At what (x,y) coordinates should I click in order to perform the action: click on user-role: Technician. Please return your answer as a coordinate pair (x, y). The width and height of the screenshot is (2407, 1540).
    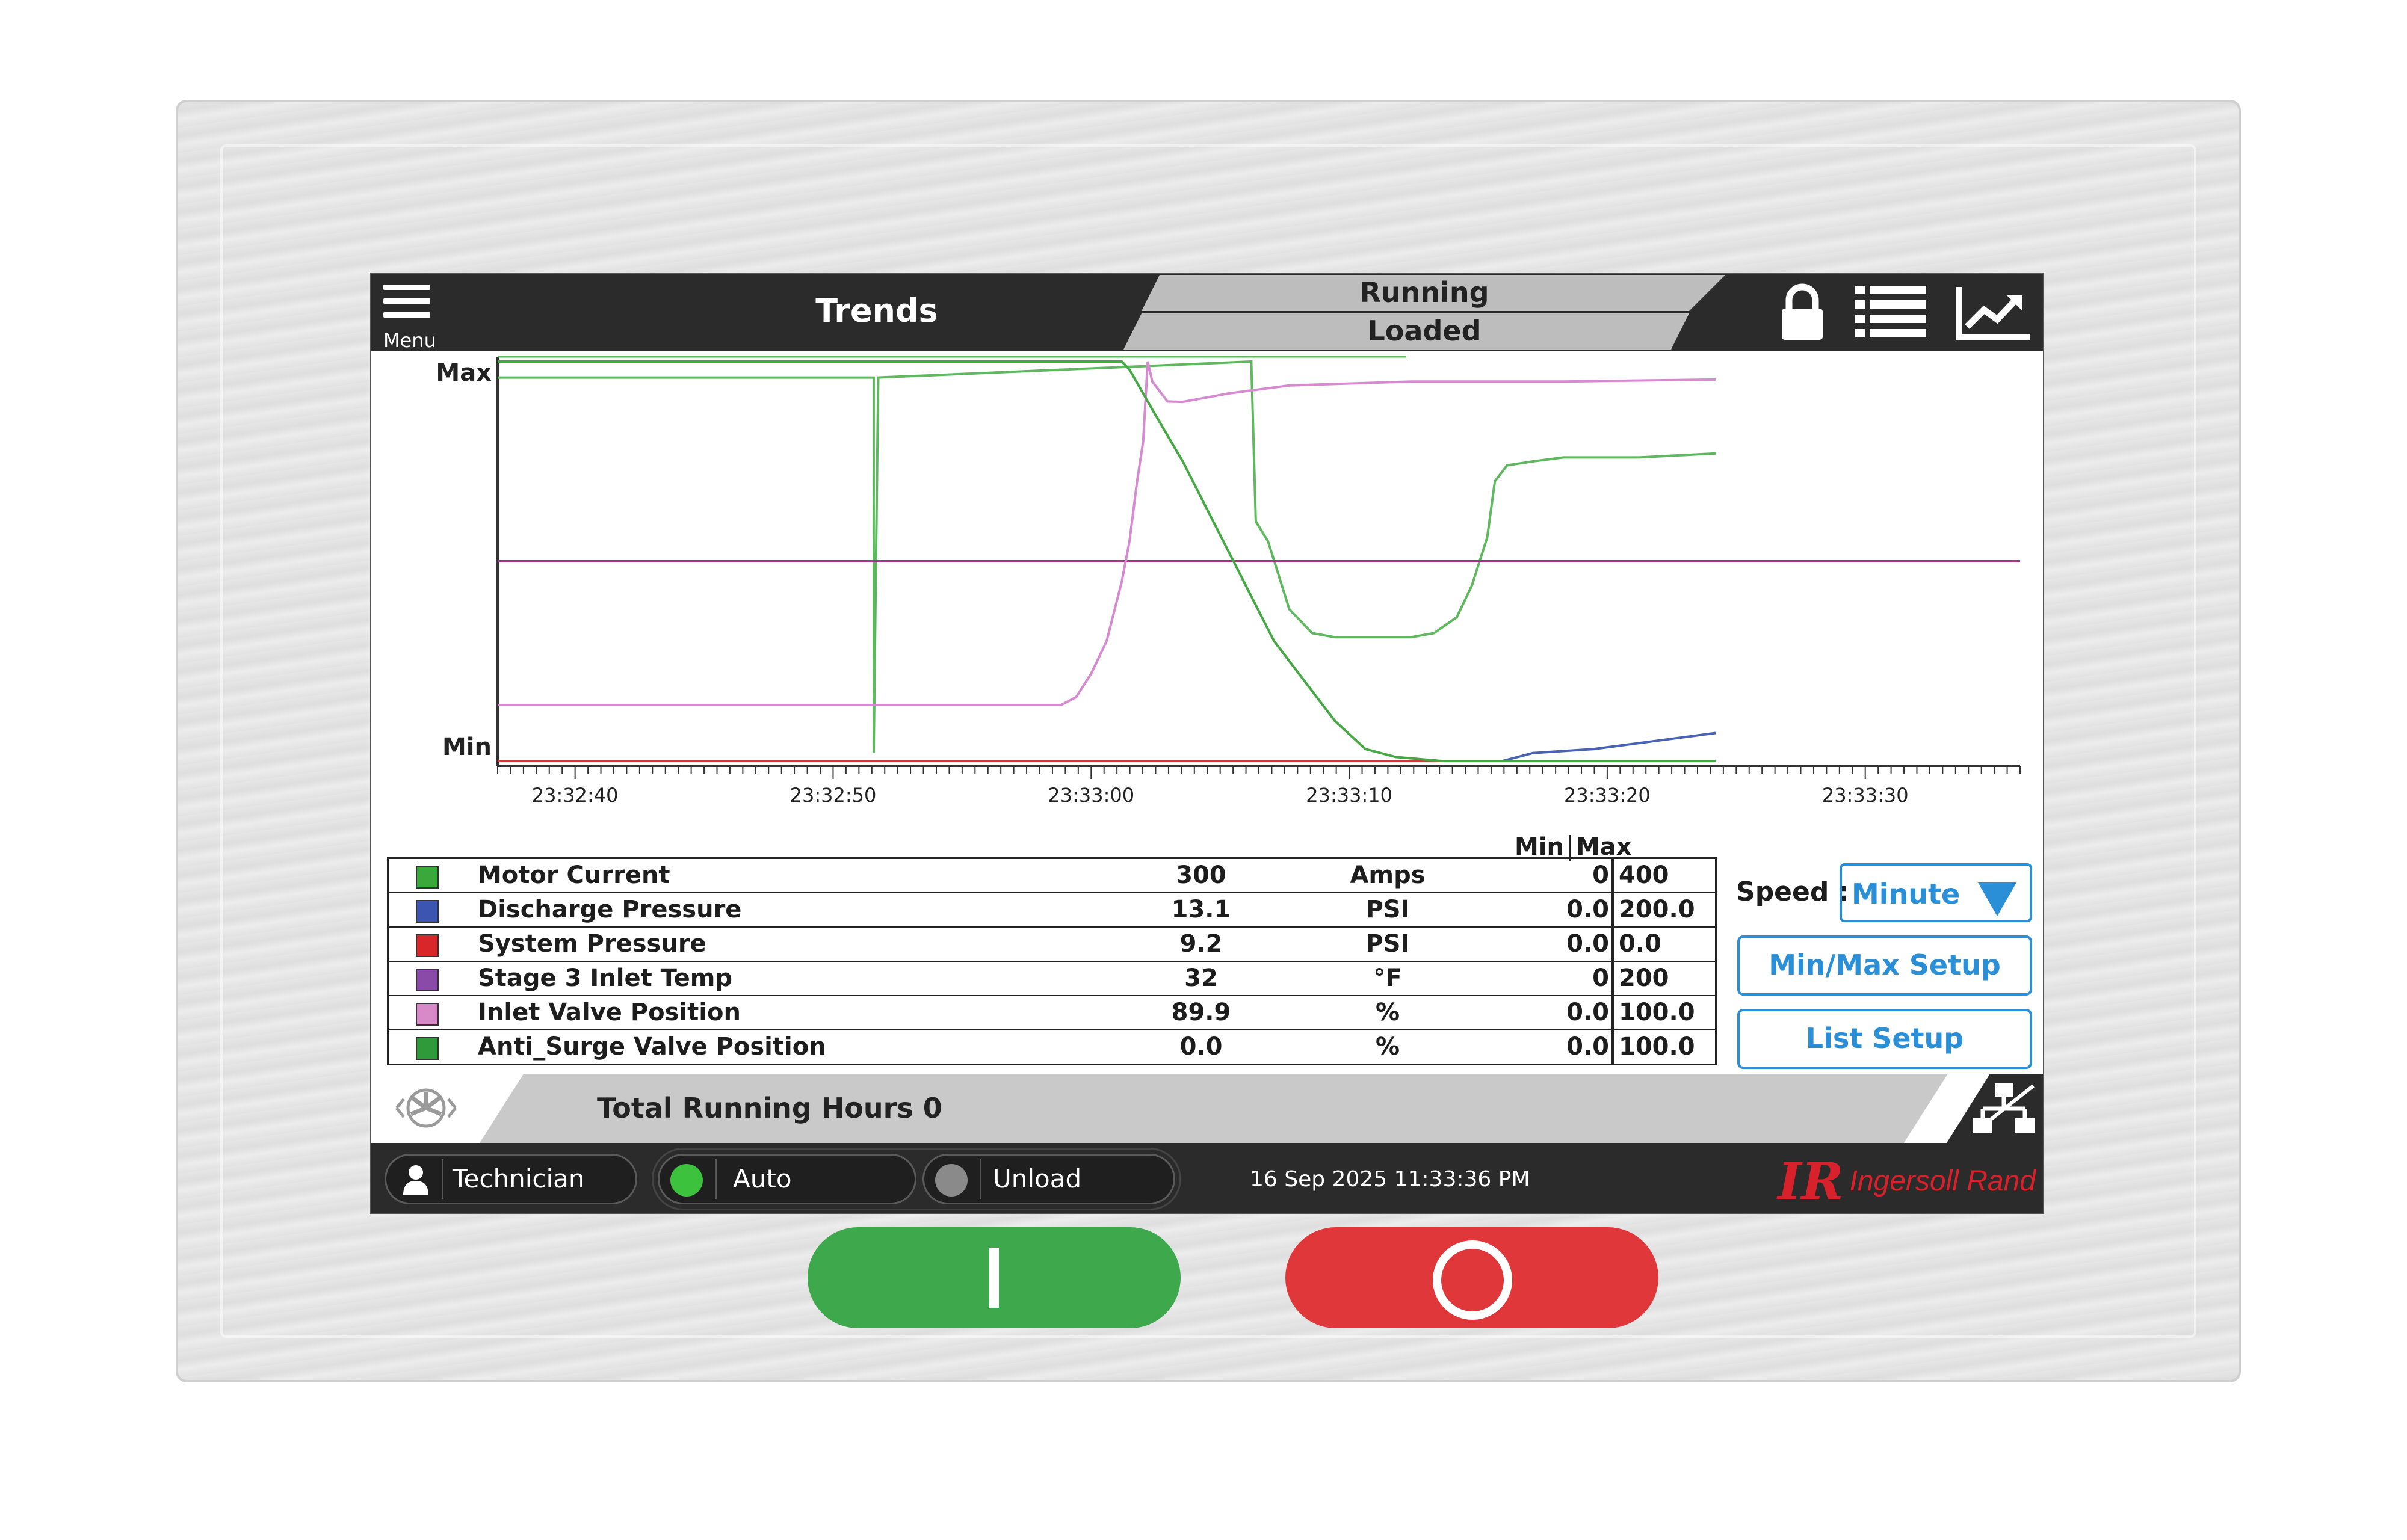
    Looking at the image, I should click on (519, 1179).